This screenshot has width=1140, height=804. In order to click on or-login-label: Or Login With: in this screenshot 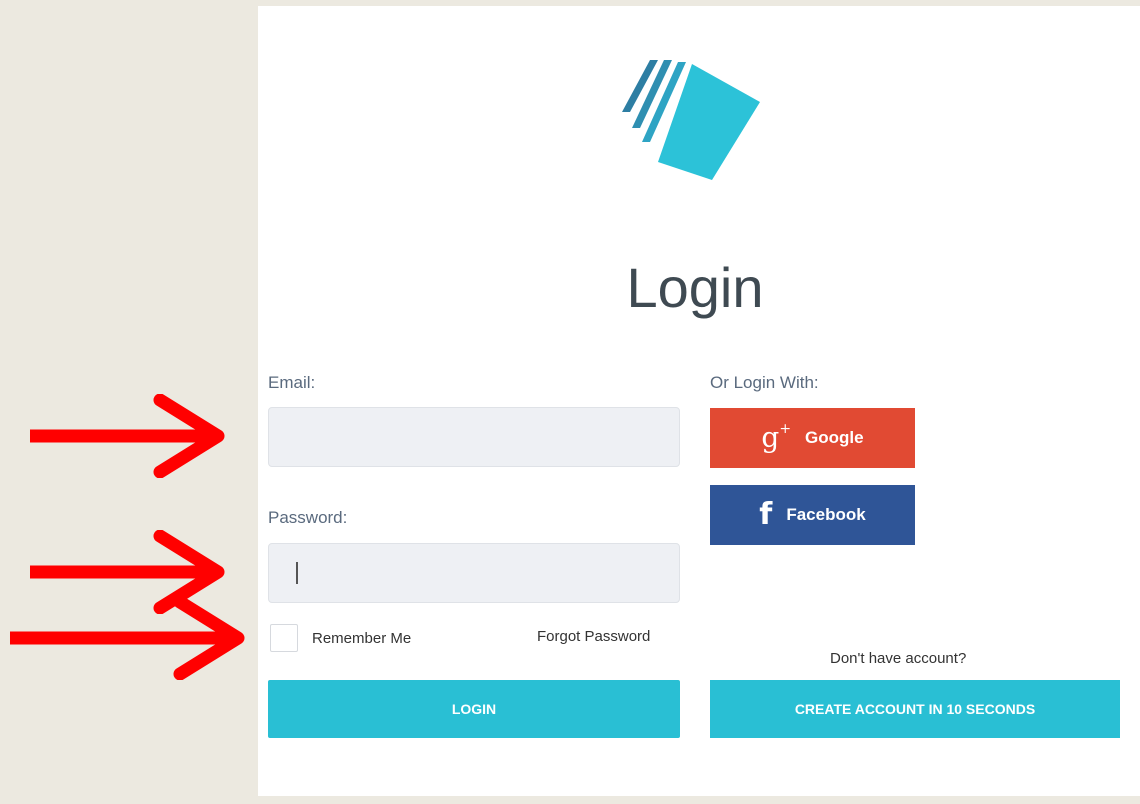, I will do `click(764, 382)`.